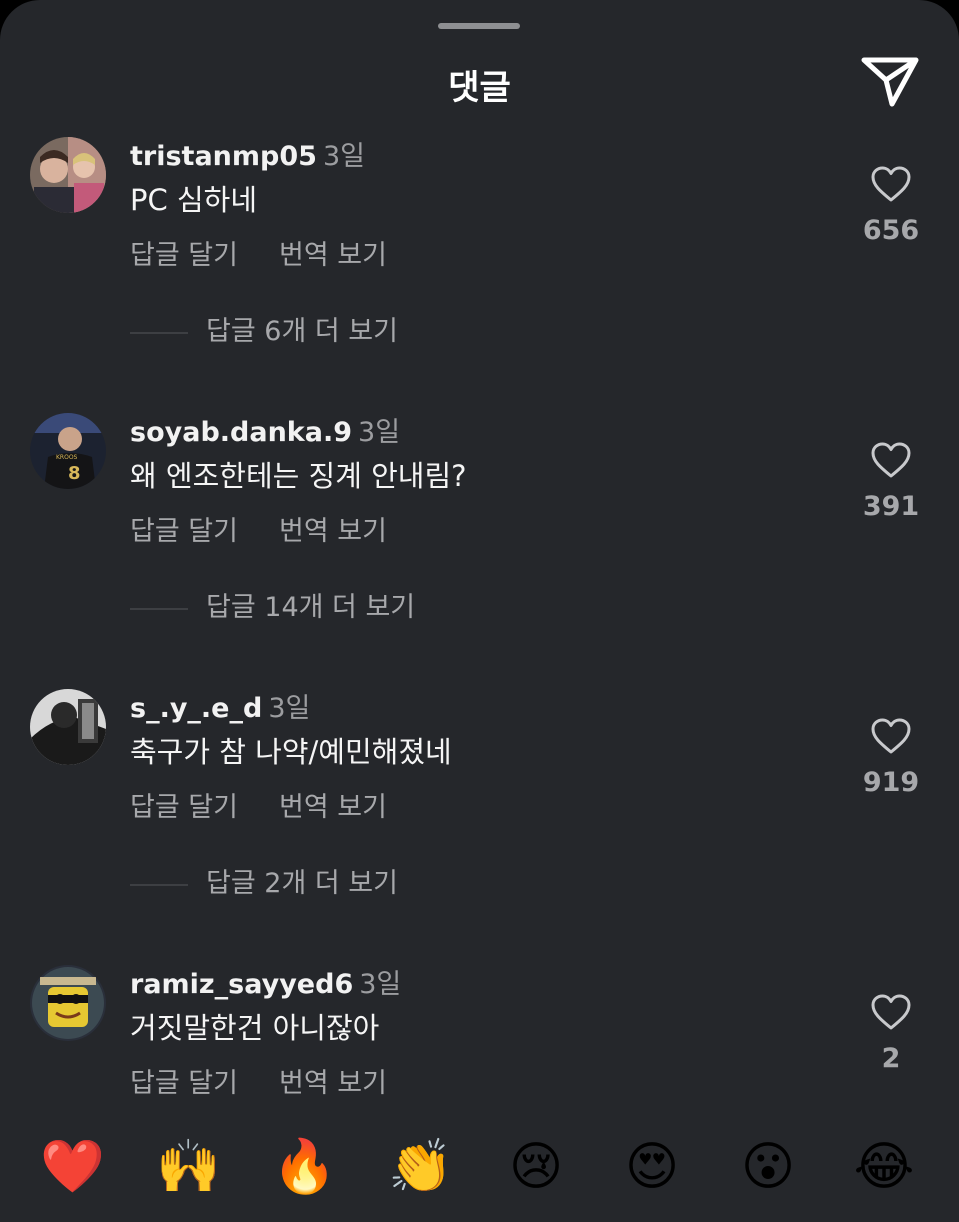 The height and width of the screenshot is (1222, 959). What do you see at coordinates (890, 82) in the screenshot?
I see `share-icon` at bounding box center [890, 82].